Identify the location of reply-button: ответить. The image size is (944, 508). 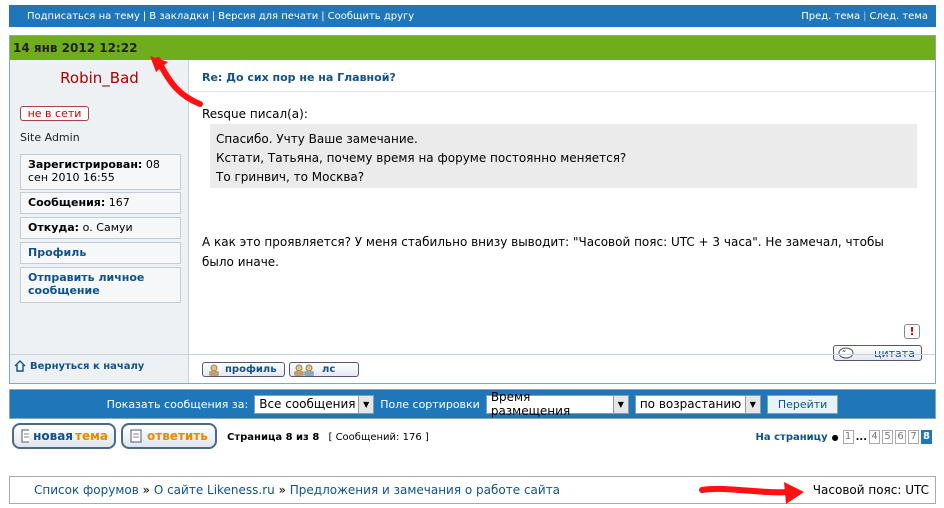
(169, 436).